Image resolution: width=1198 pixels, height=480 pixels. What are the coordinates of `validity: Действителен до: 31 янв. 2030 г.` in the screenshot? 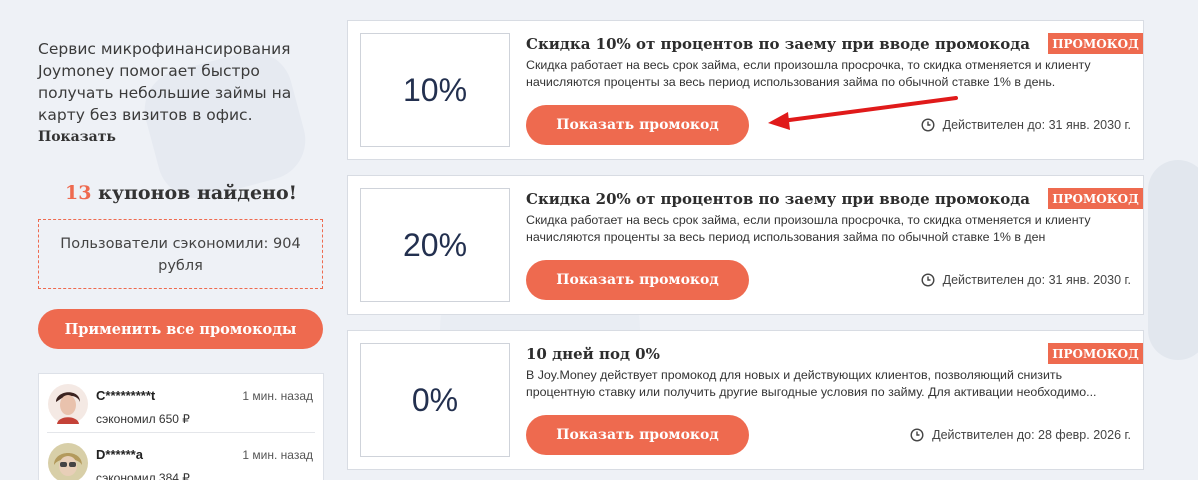 It's located at (1026, 280).